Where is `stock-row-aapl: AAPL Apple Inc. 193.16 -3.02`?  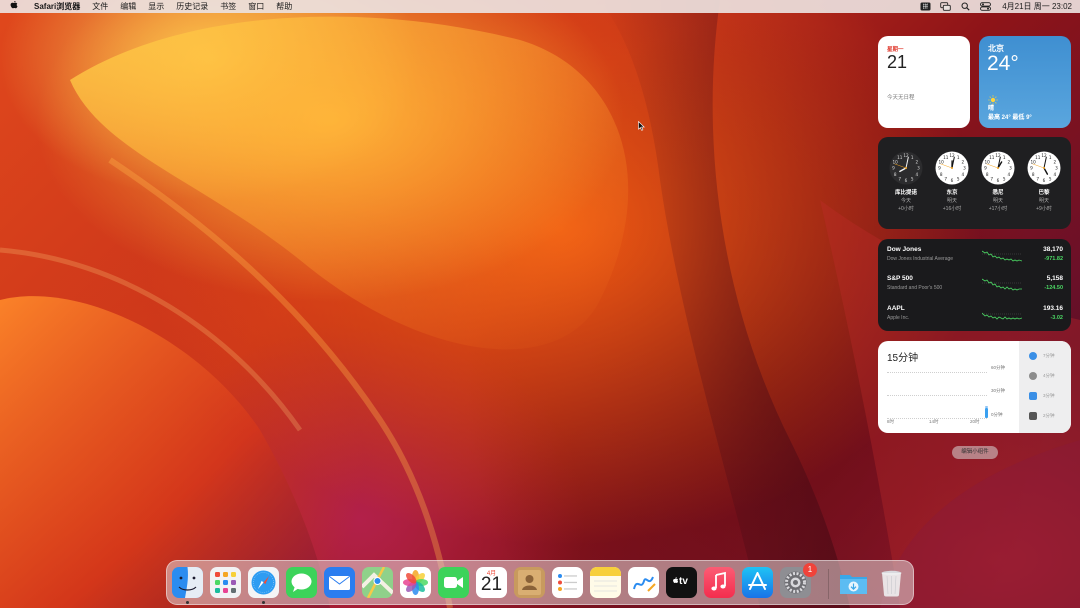
stock-row-aapl: AAPL Apple Inc. 193.16 -3.02 is located at coordinates (975, 316).